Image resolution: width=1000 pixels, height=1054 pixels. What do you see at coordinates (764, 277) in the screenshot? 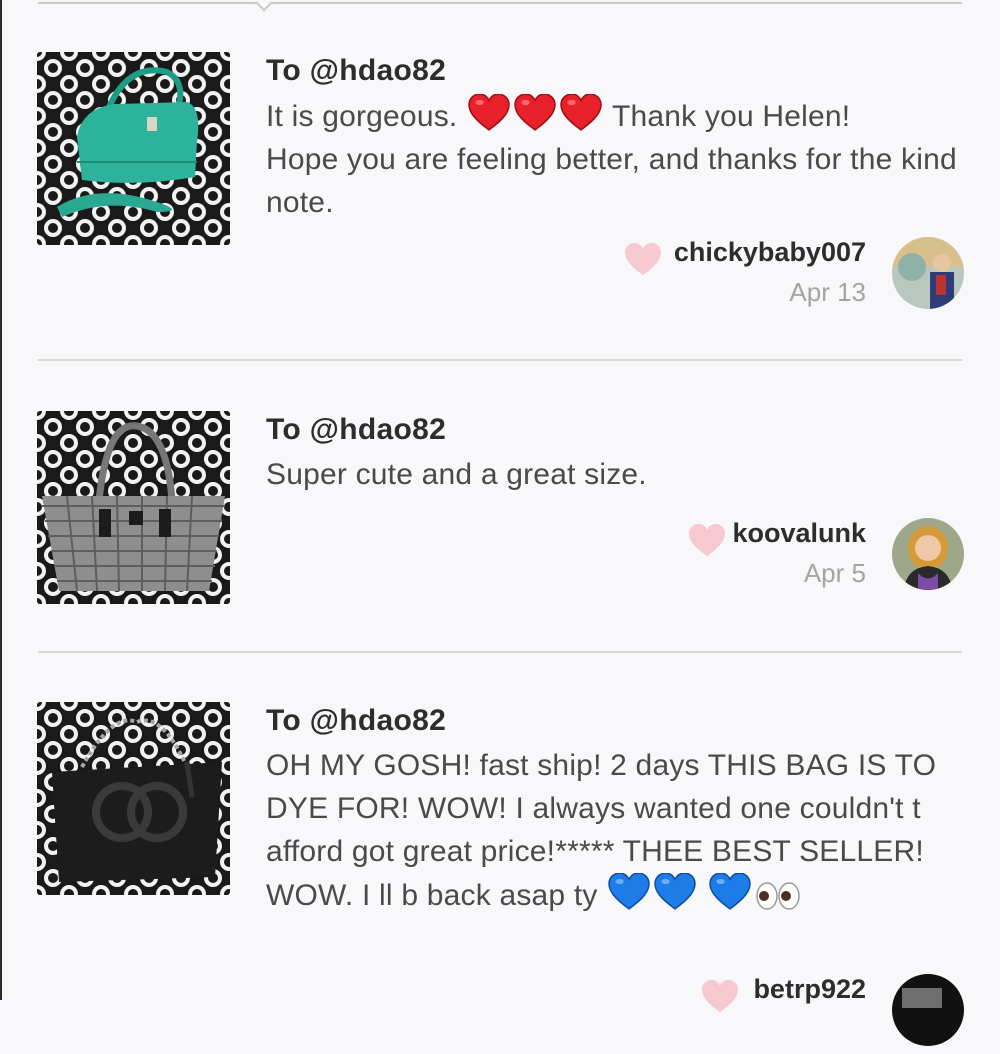
I see `review-author: chickybaby007 Apr 13` at bounding box center [764, 277].